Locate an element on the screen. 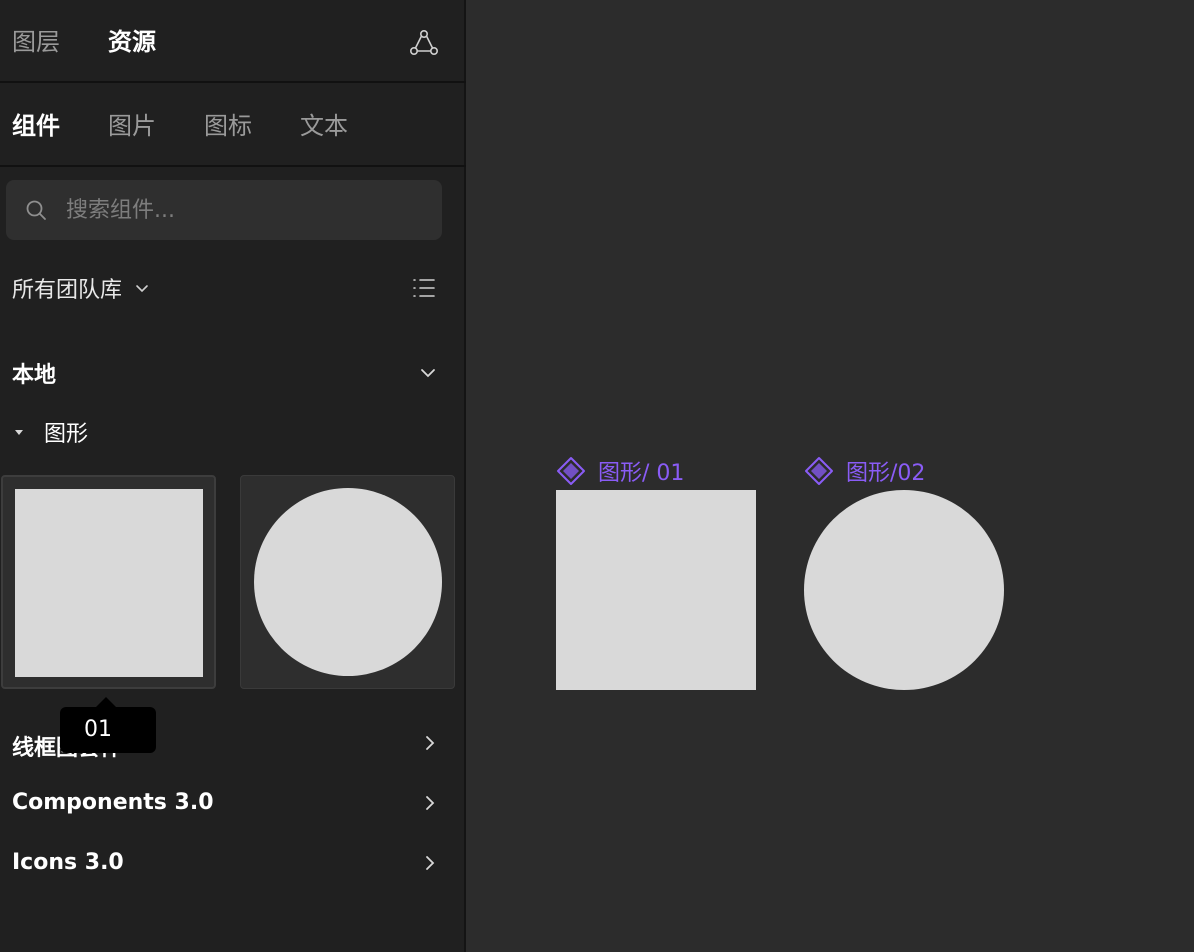  library-dropdown: 所有团队库 is located at coordinates (81, 288).